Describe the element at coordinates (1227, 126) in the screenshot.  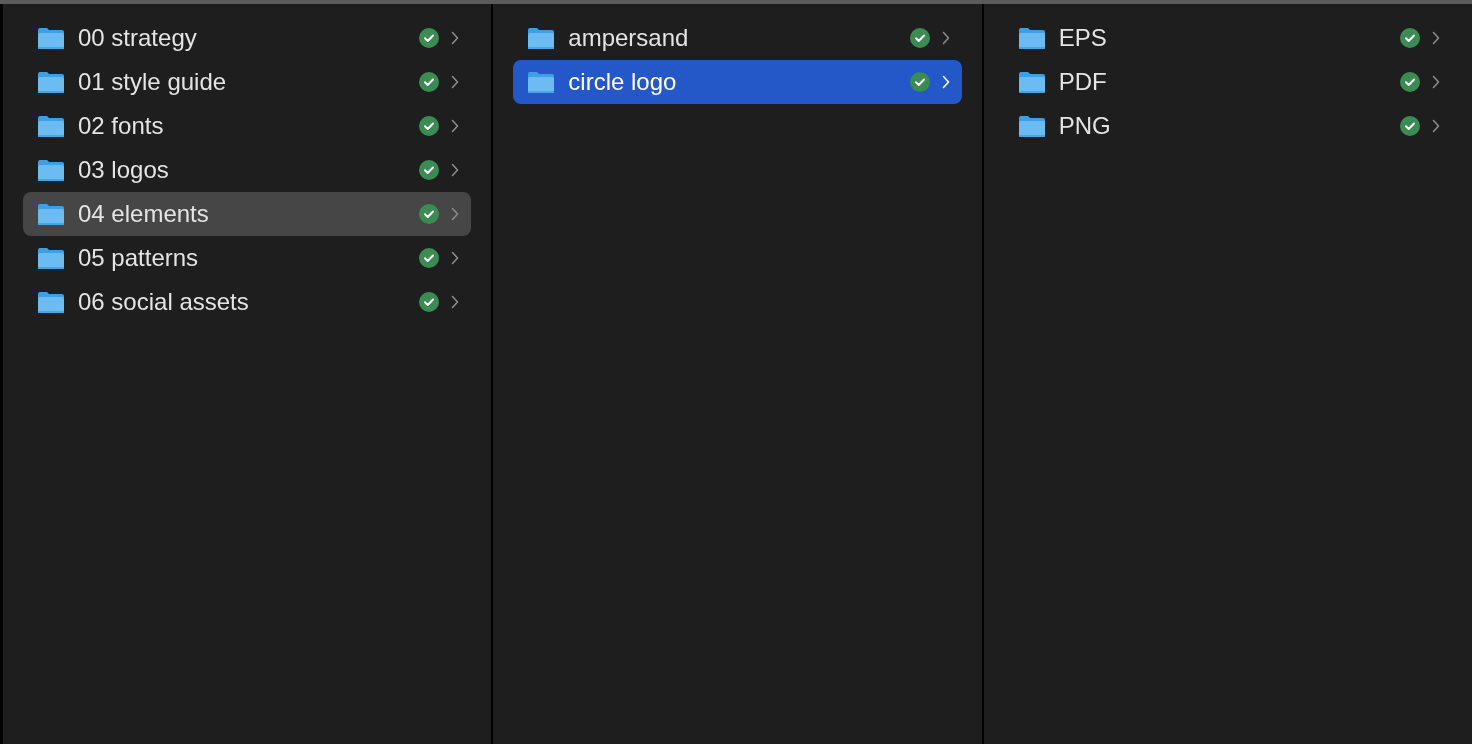
I see `folder-row: PNG` at that location.